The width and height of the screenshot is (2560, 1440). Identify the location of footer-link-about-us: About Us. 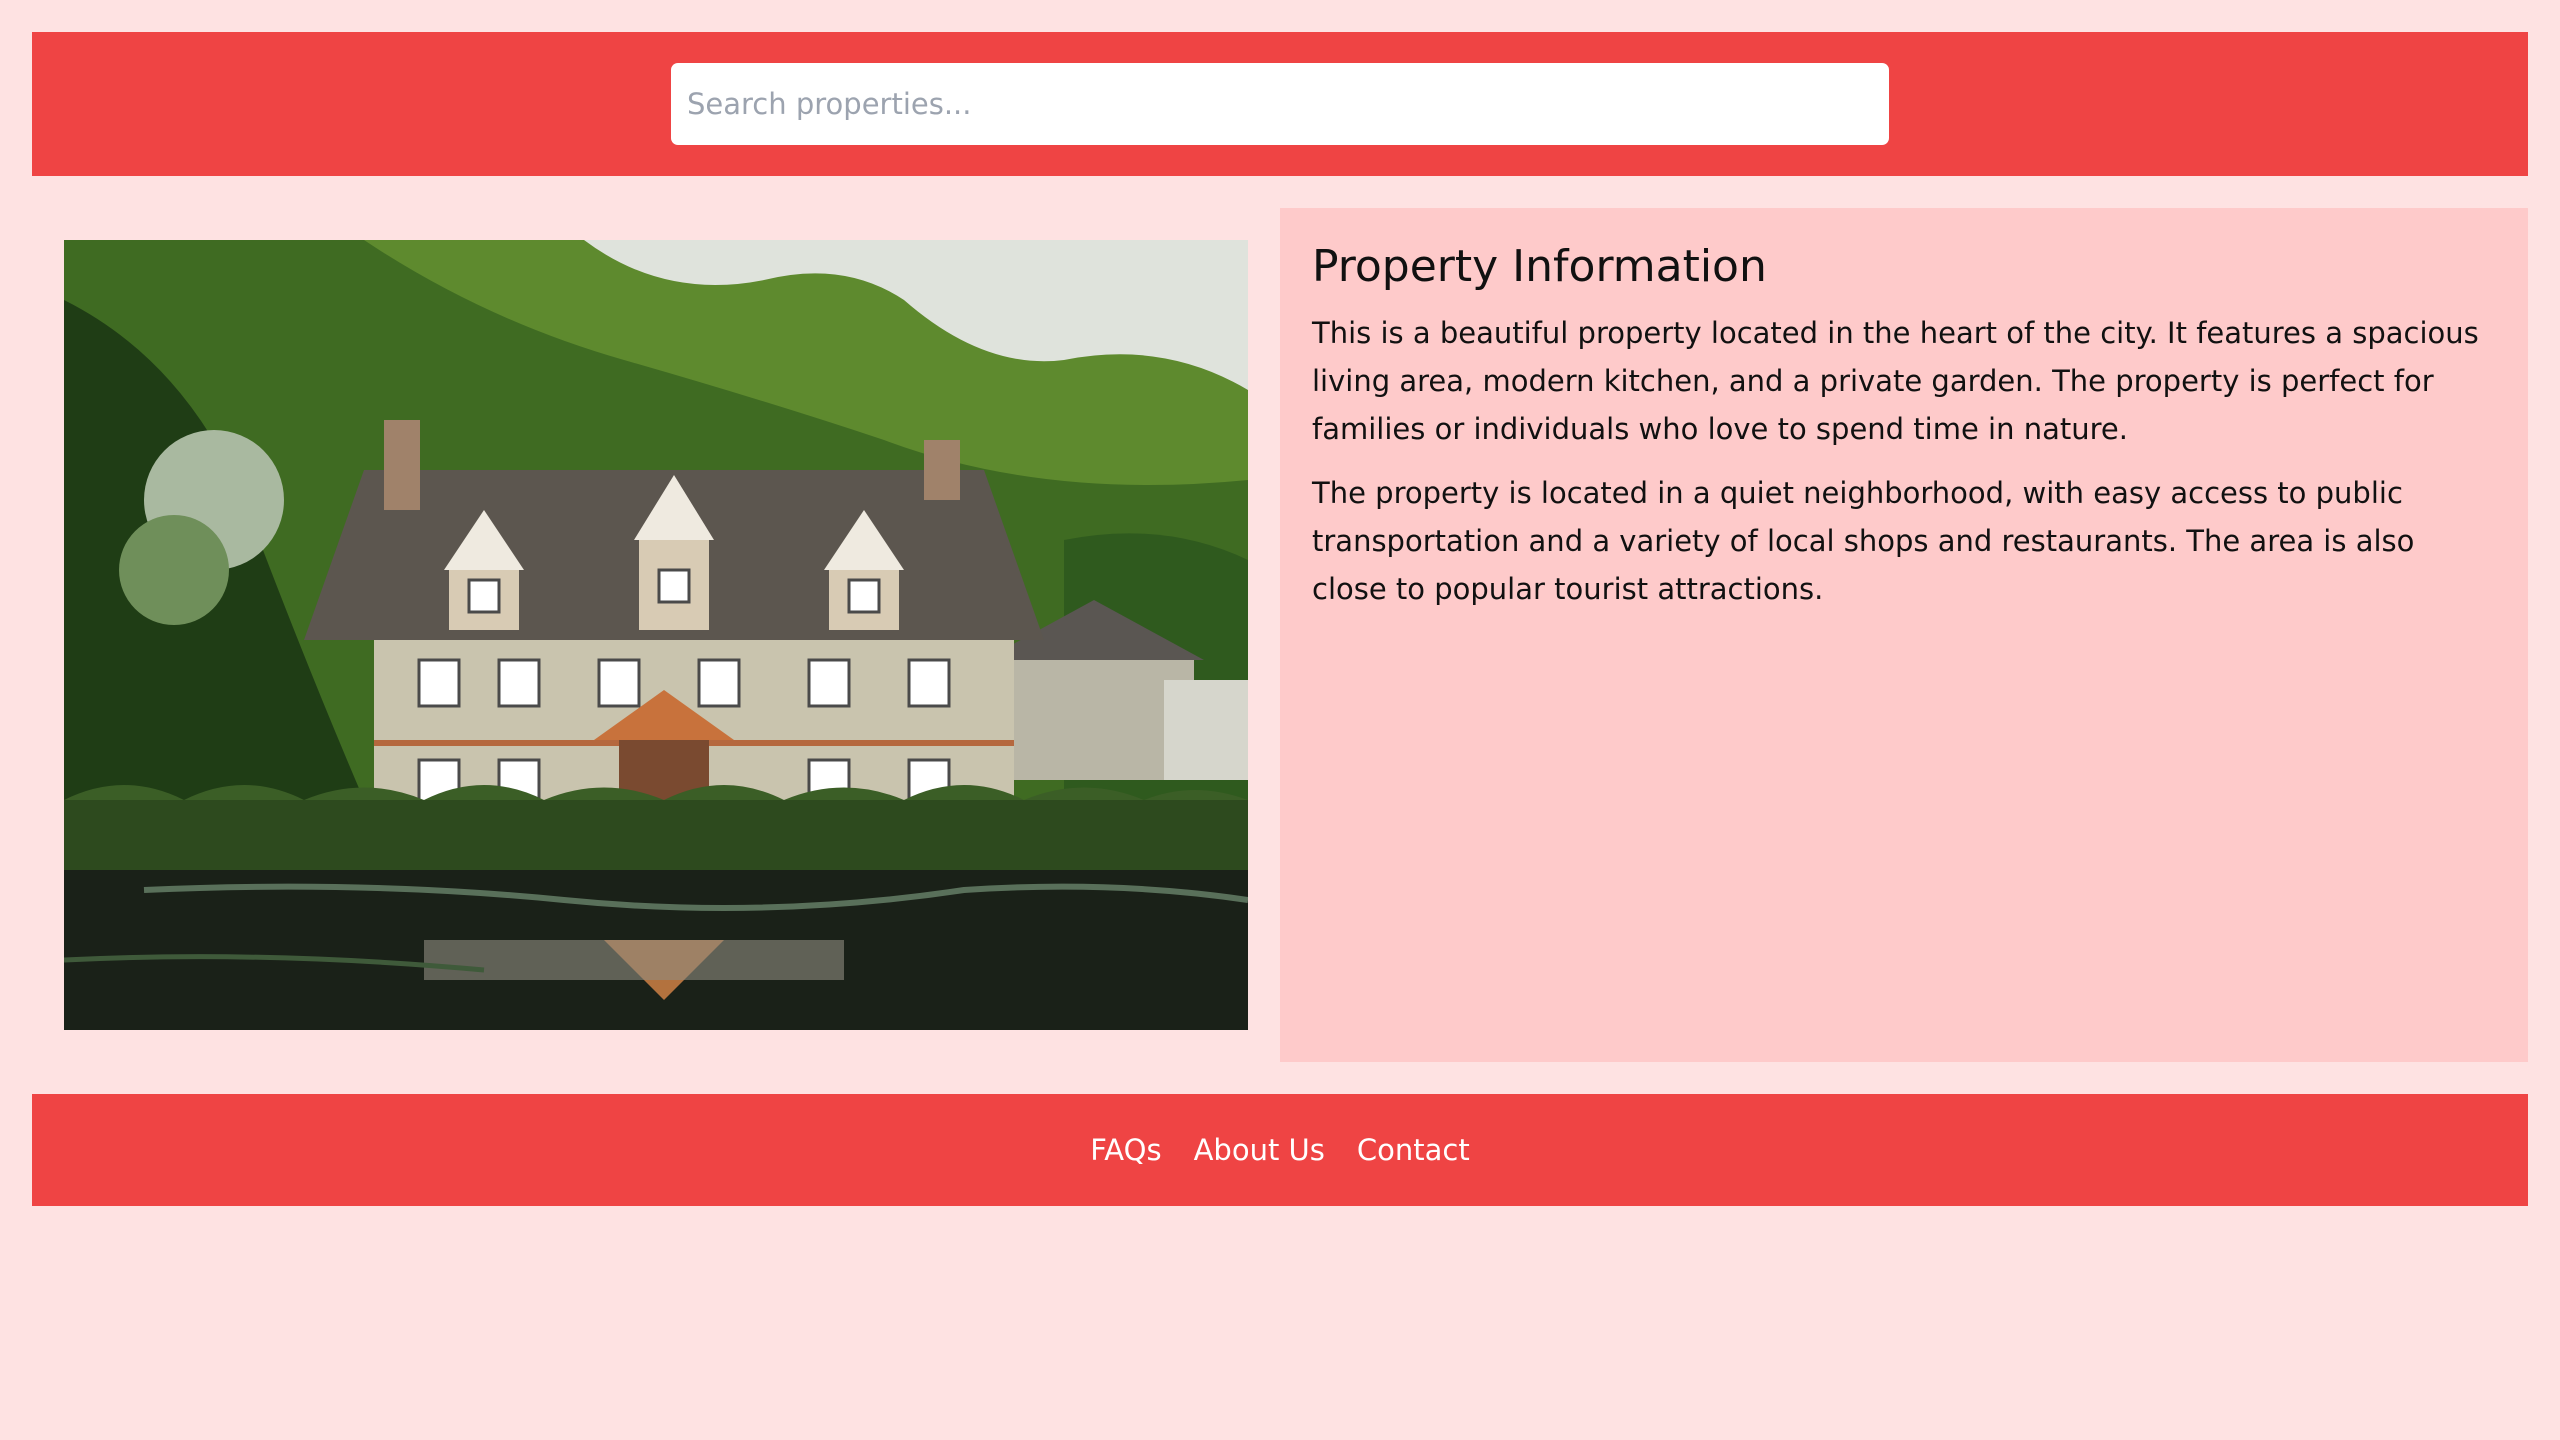
(1259, 1150).